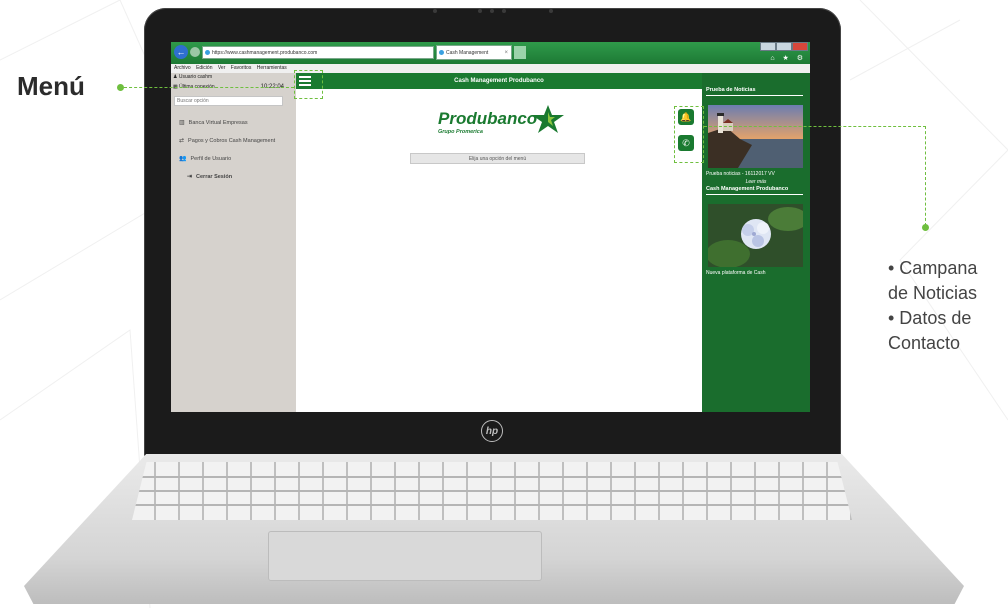 This screenshot has width=1008, height=608. Describe the element at coordinates (308, 84) in the screenshot. I see `callout-box-hamburger` at that location.